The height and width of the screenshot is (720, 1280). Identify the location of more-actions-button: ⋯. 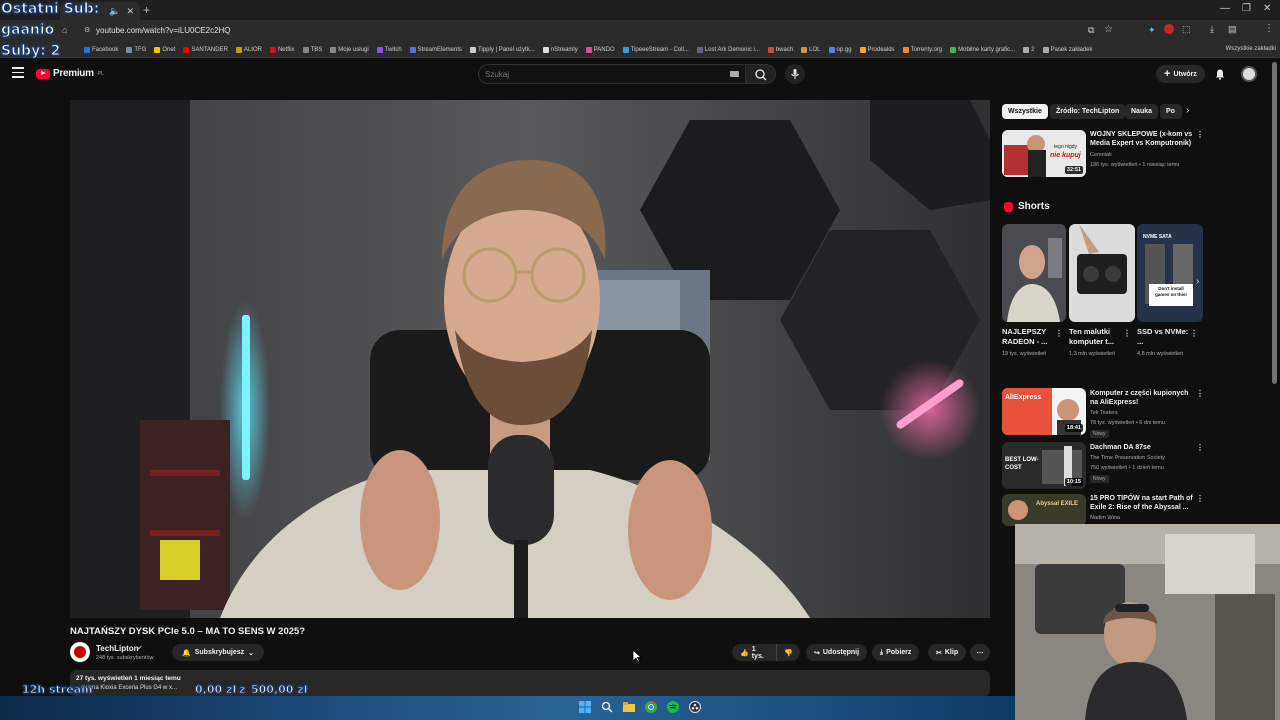
(980, 652).